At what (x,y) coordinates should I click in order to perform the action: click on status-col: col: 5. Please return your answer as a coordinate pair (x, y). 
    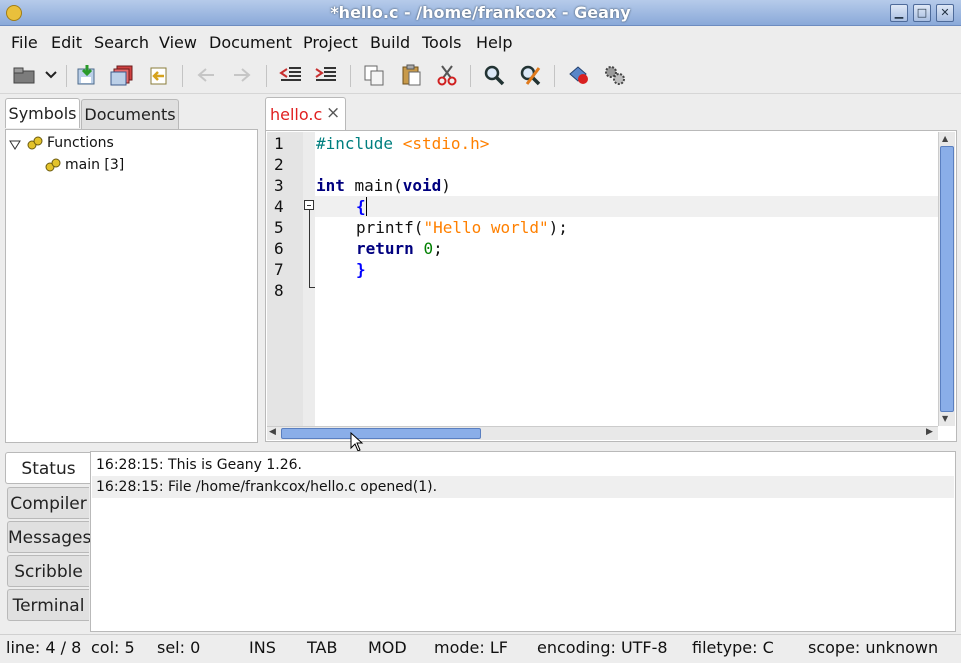
    Looking at the image, I should click on (113, 647).